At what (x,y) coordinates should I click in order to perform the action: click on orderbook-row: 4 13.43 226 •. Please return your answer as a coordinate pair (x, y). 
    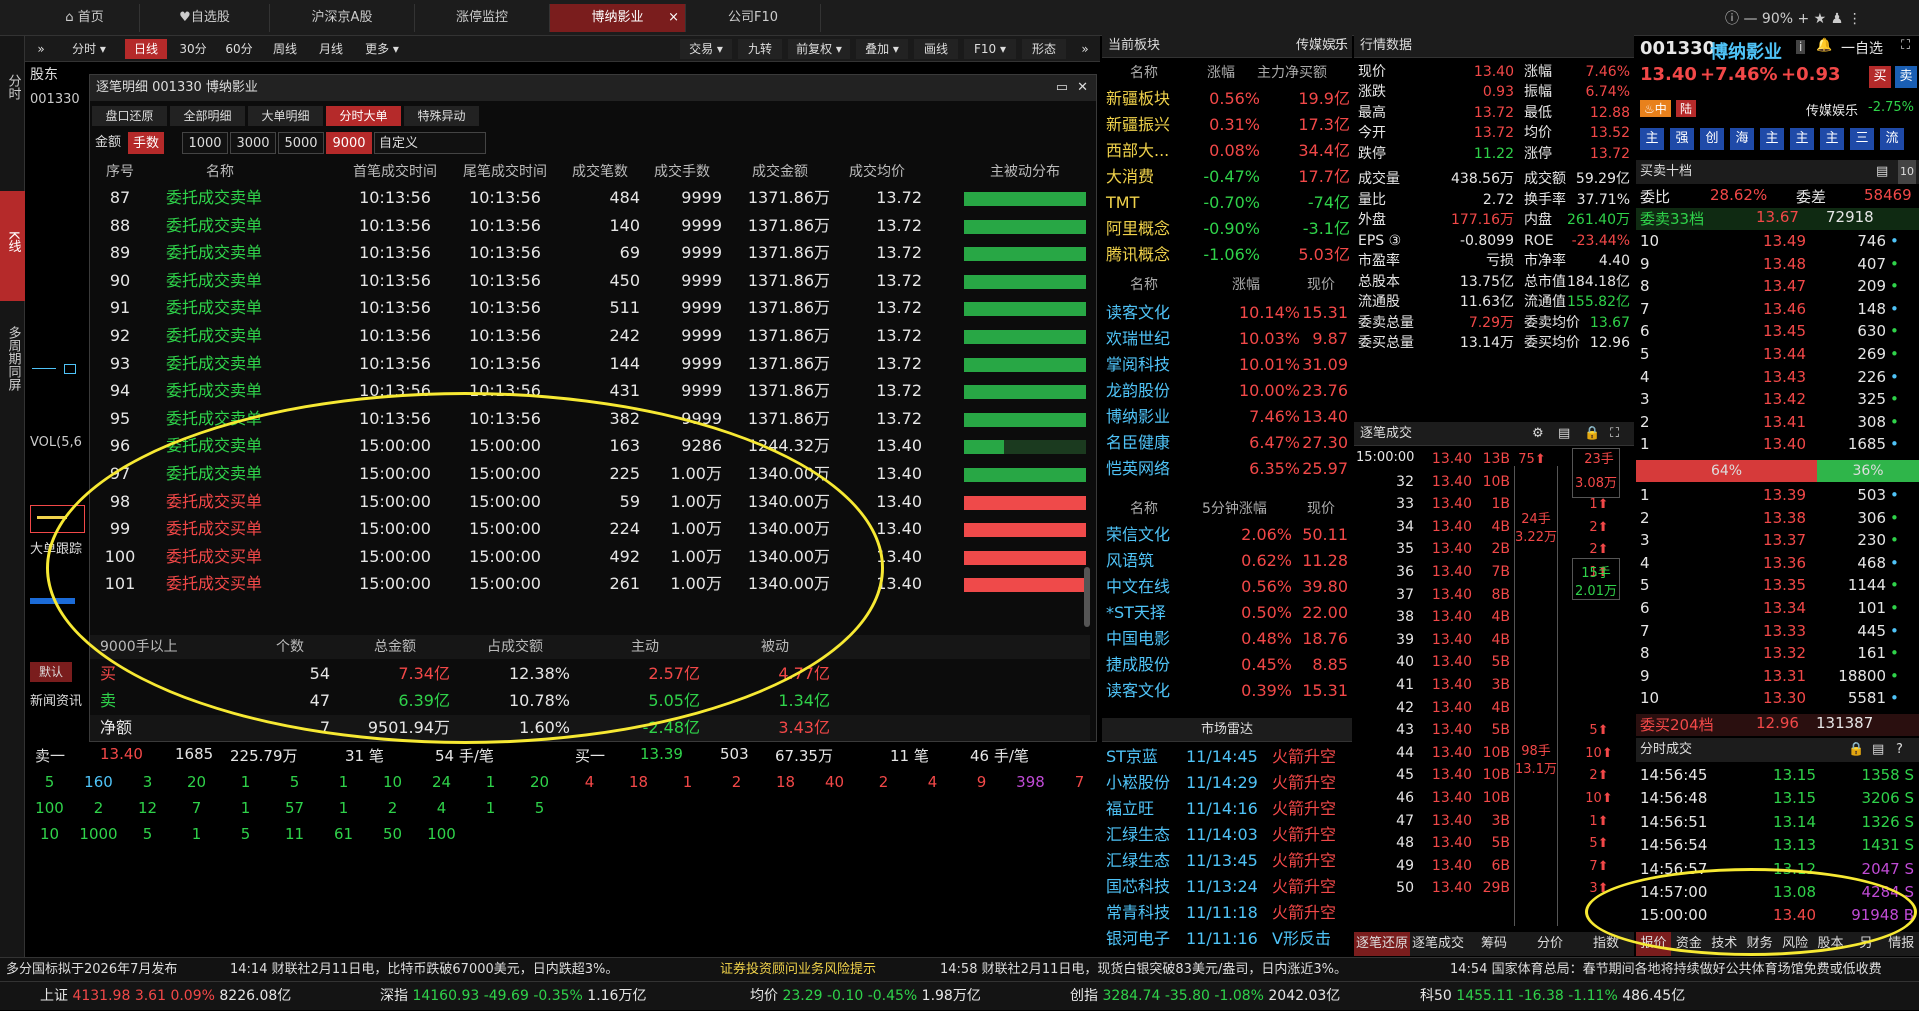
    Looking at the image, I should click on (1777, 377).